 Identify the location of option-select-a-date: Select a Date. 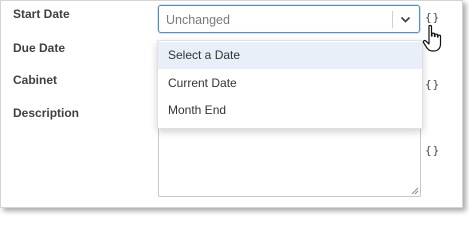
(290, 55).